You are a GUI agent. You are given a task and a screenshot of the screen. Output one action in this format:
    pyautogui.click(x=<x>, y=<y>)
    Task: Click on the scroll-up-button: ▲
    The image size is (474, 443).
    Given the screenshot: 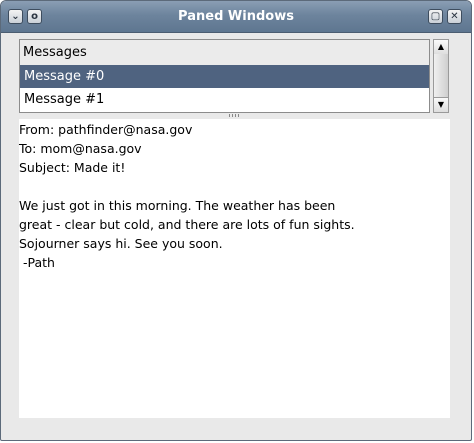 What is the action you would take?
    pyautogui.click(x=441, y=47)
    